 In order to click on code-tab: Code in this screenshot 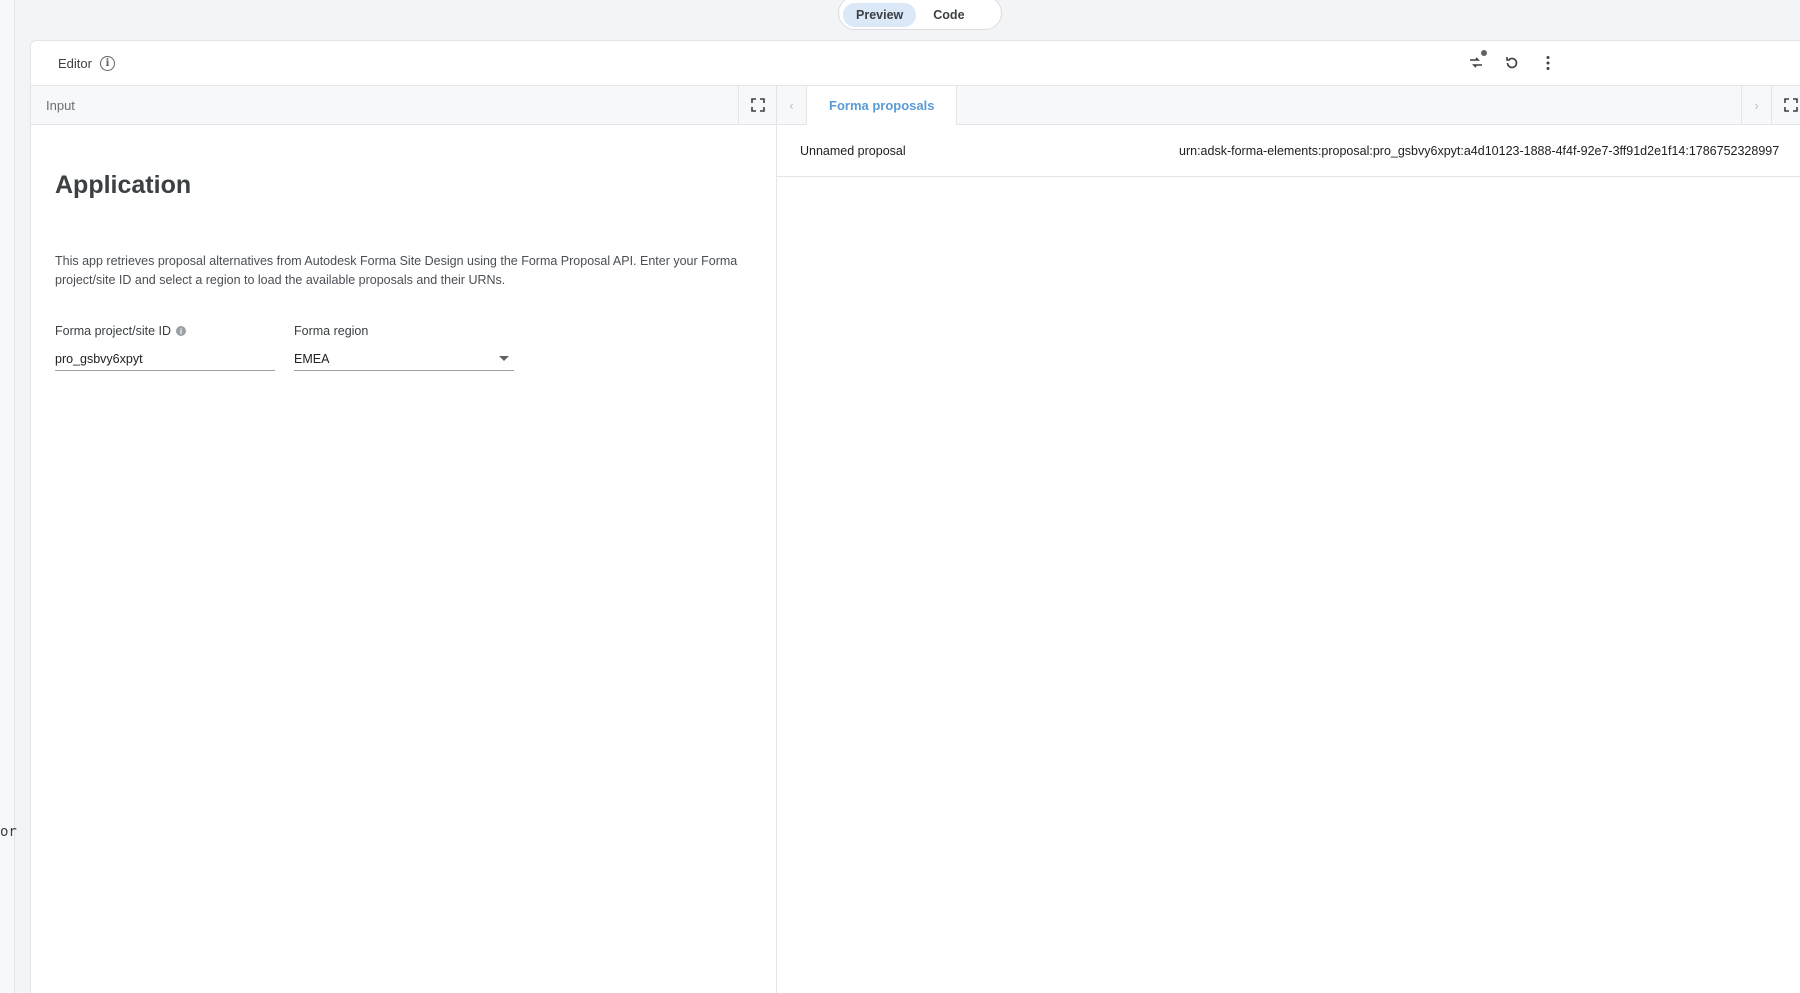, I will do `click(948, 15)`.